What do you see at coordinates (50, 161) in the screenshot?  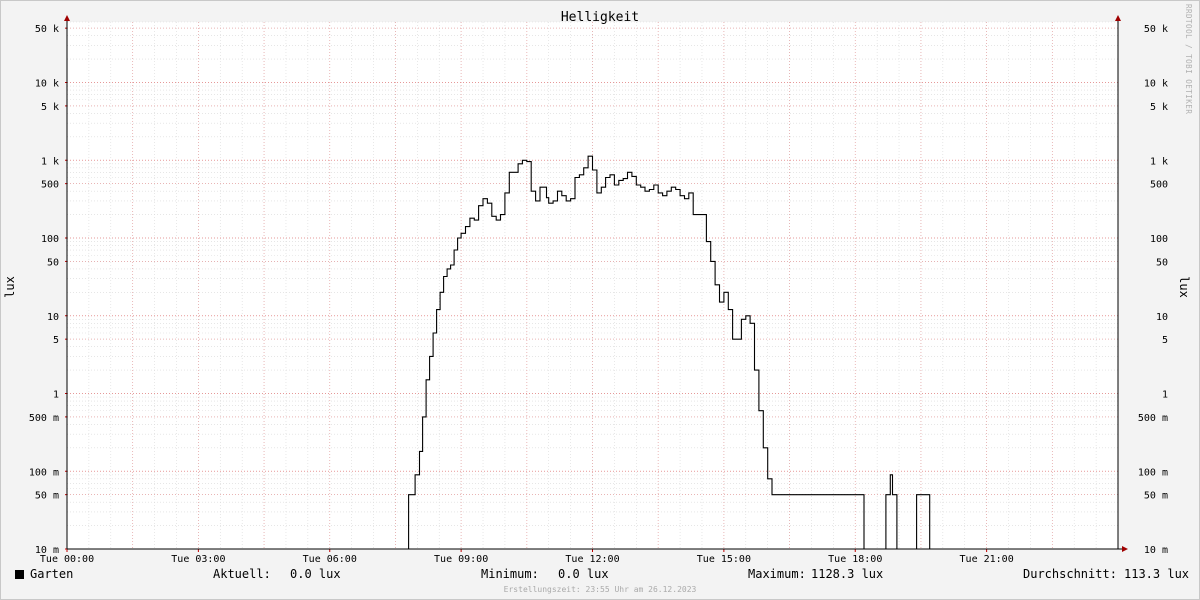 I see `y-tick-label-left: 1 k` at bounding box center [50, 161].